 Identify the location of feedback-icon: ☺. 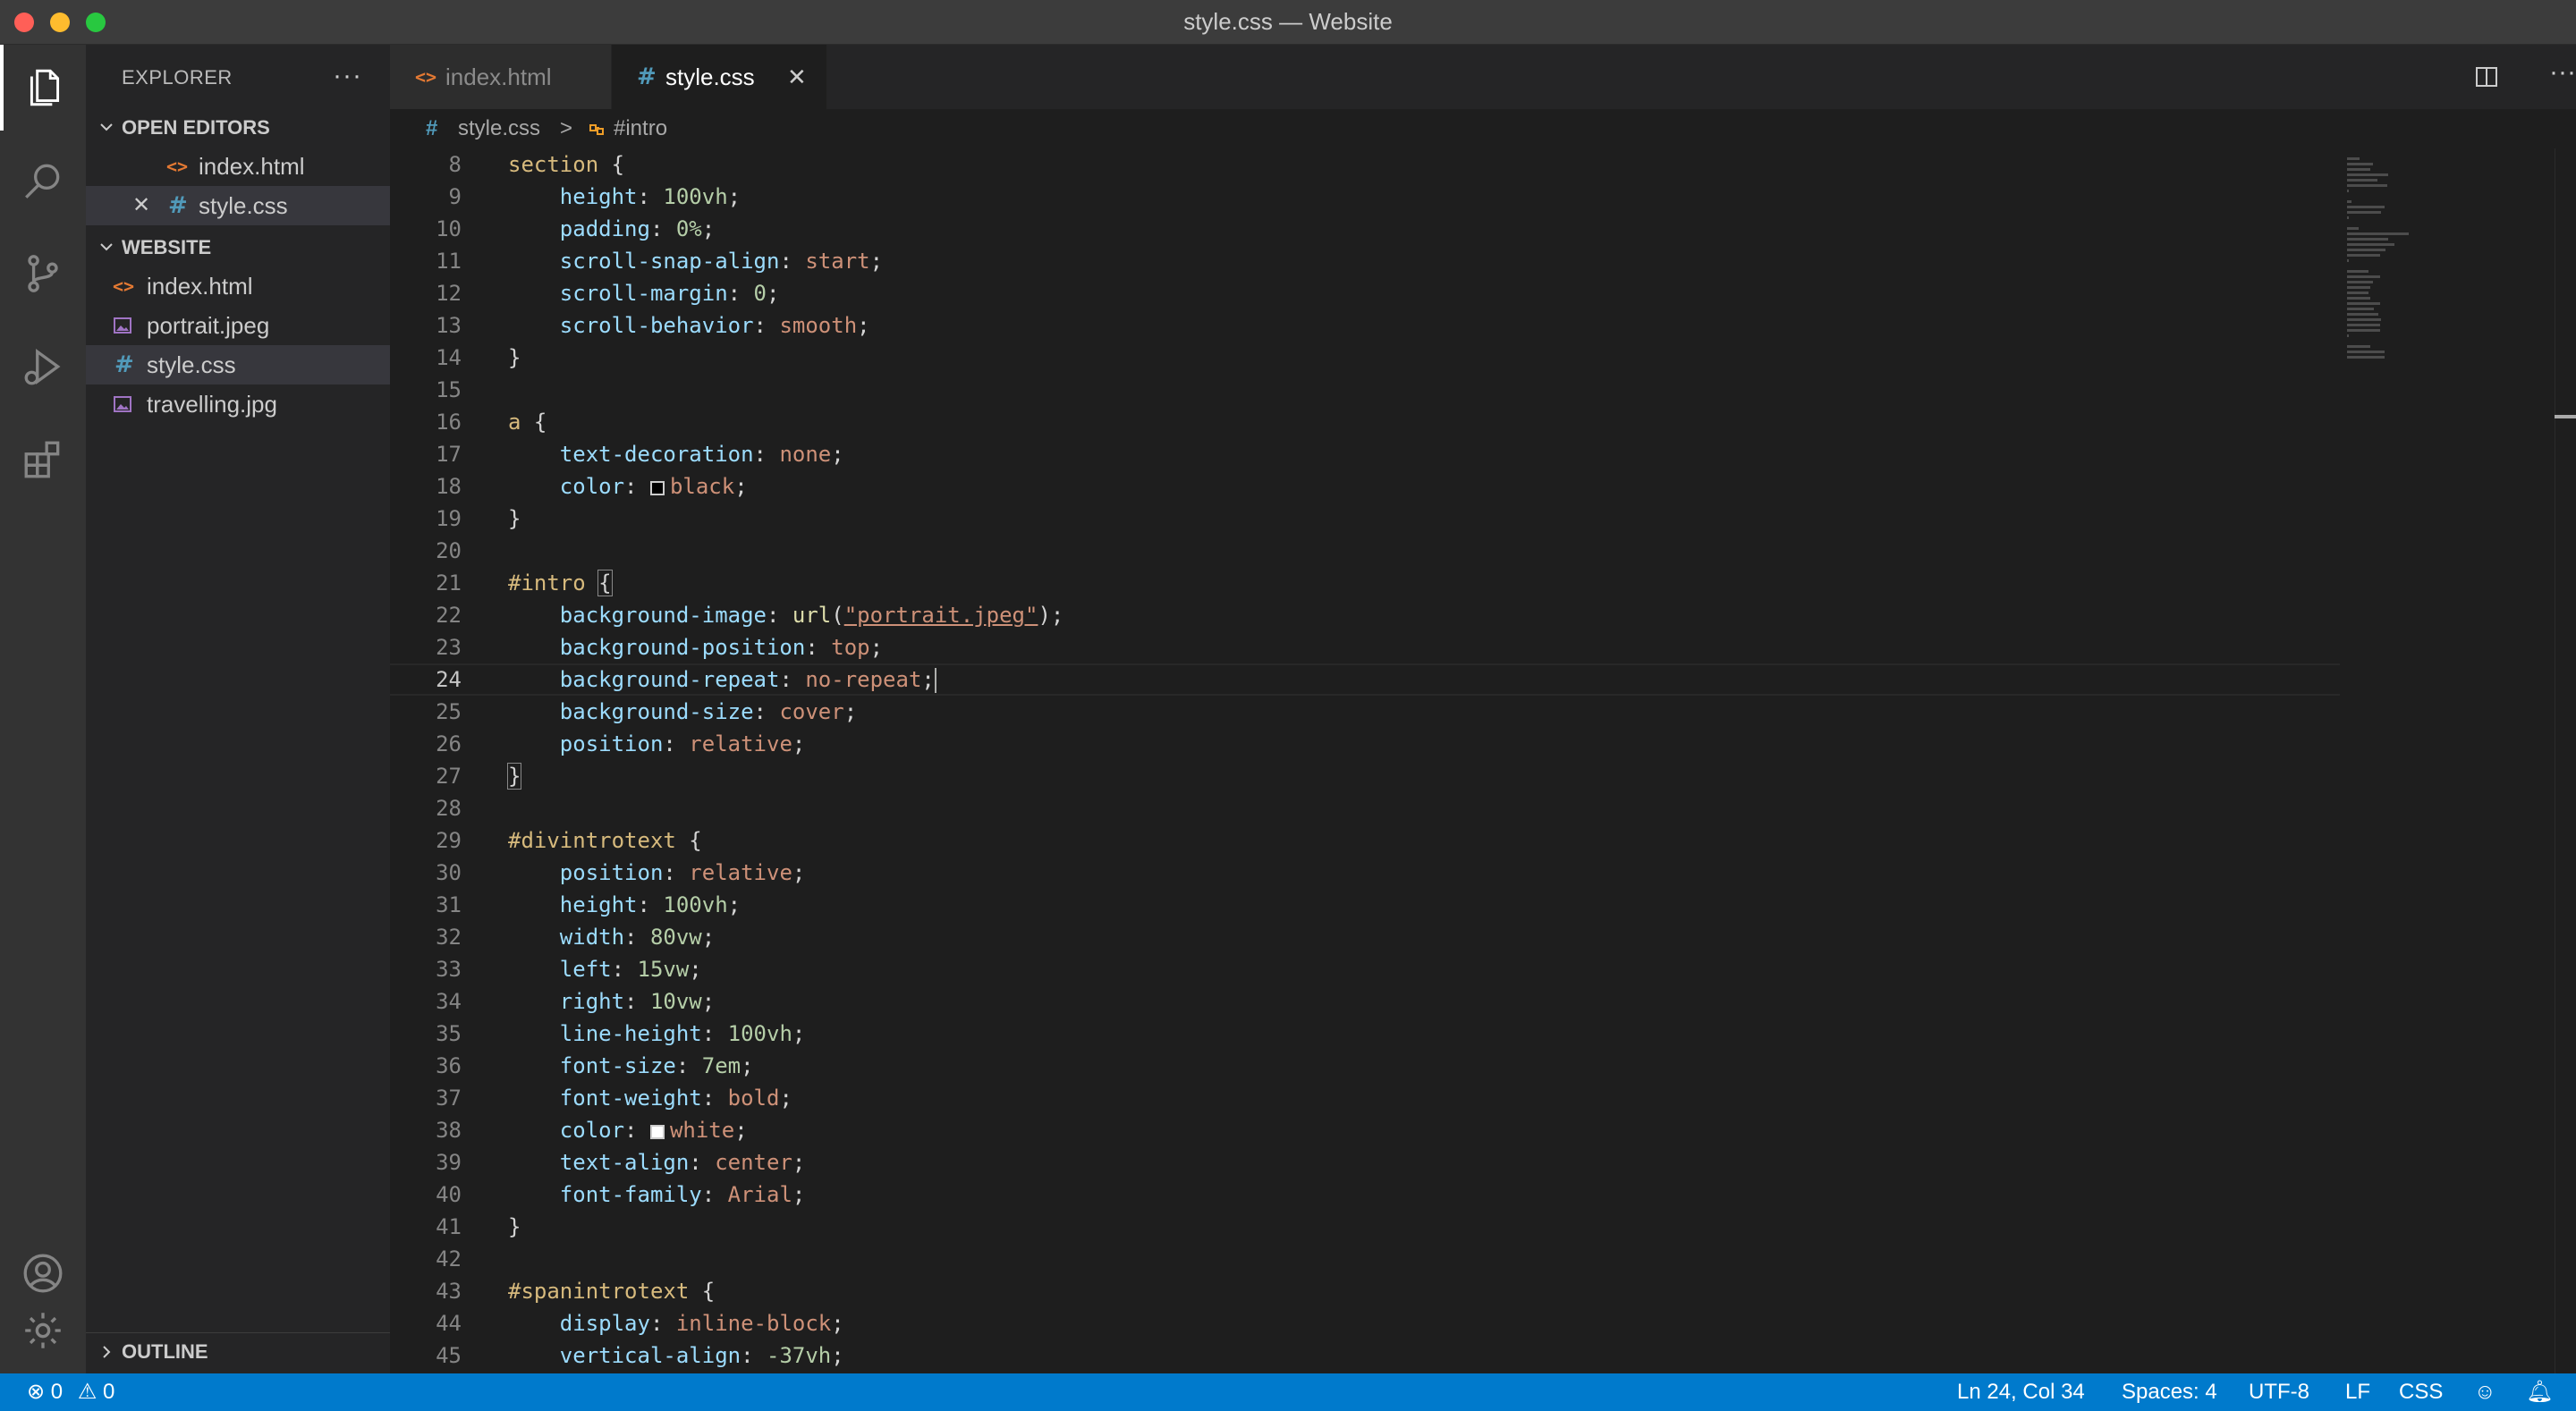
(2485, 1392).